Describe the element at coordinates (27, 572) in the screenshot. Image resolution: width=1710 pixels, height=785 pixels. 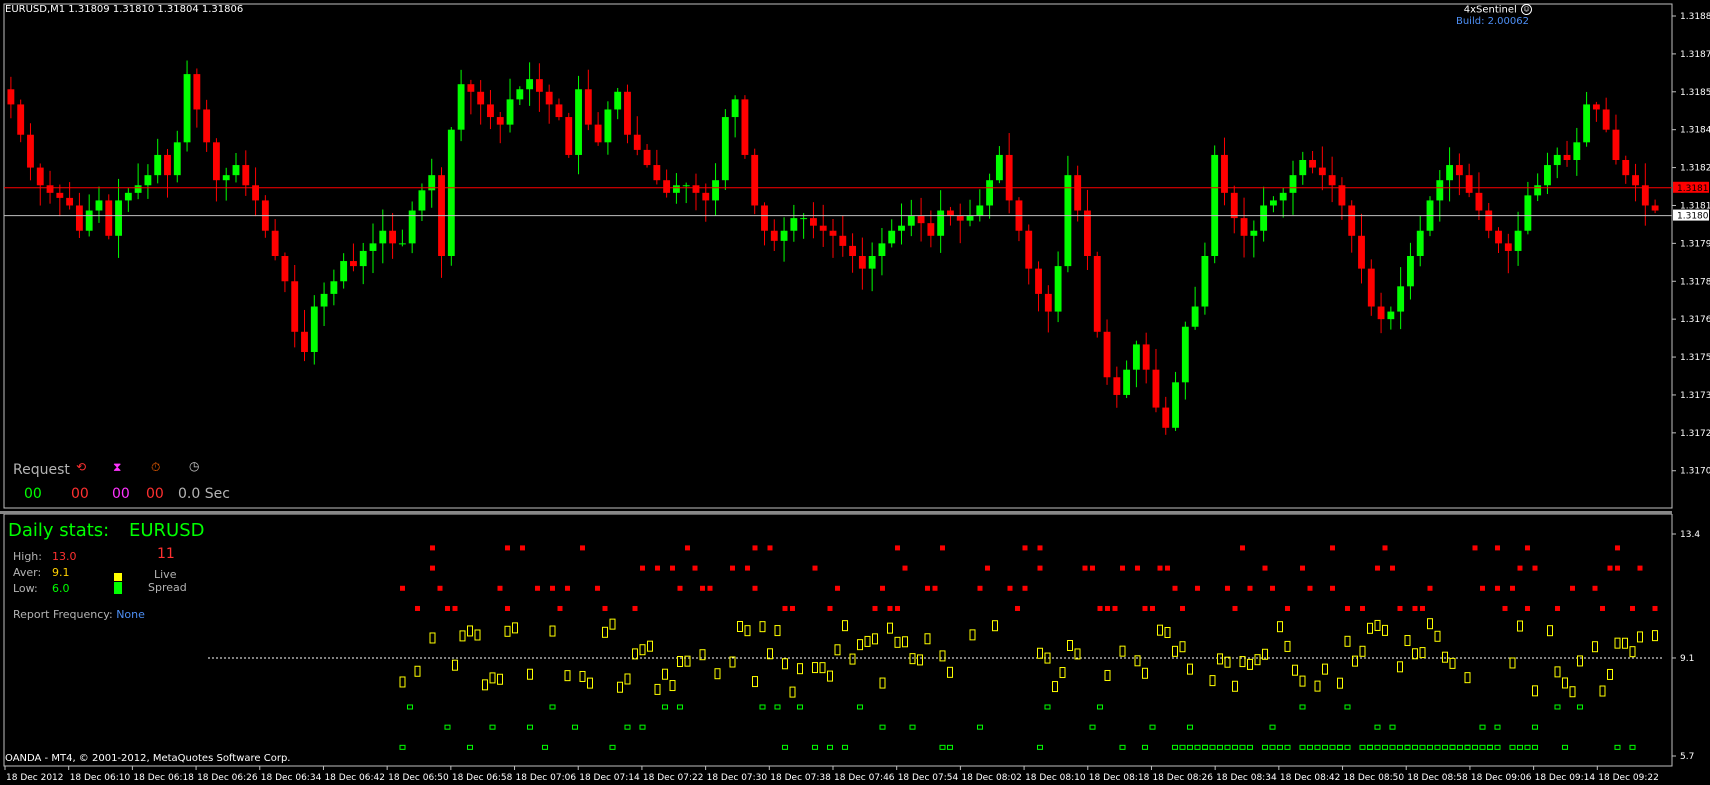
I see `aver-label: Aver:` at that location.